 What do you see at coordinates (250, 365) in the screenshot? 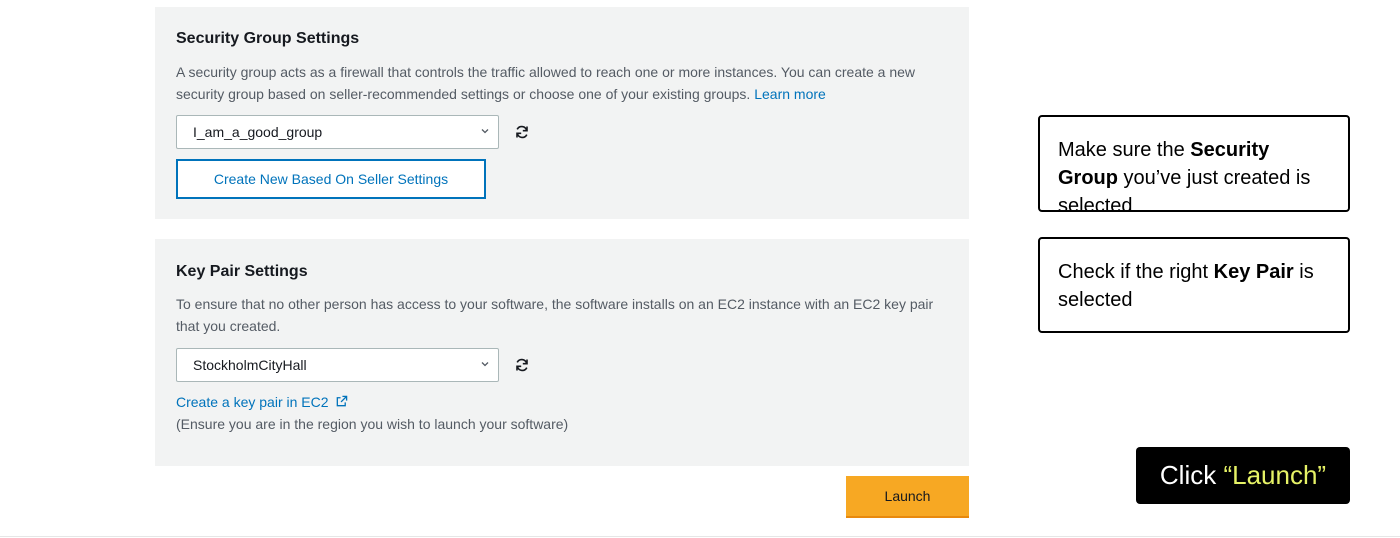
I see `key-pair-selected-value: StockholmCityHall` at bounding box center [250, 365].